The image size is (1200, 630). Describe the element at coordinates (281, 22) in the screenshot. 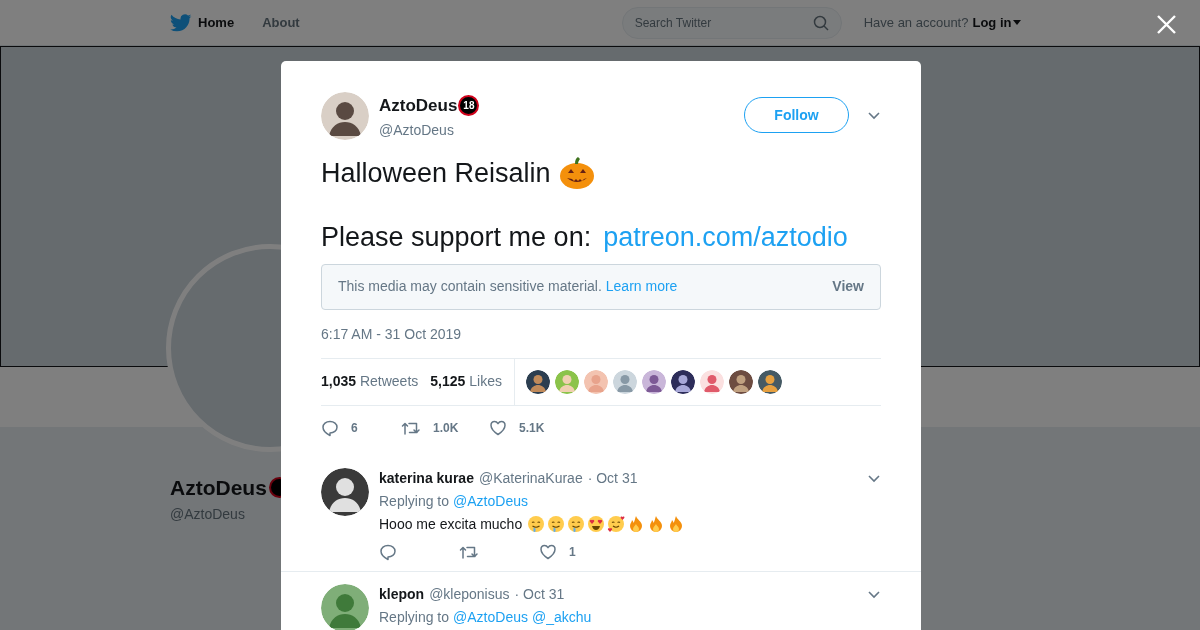

I see `nav-link: About` at that location.